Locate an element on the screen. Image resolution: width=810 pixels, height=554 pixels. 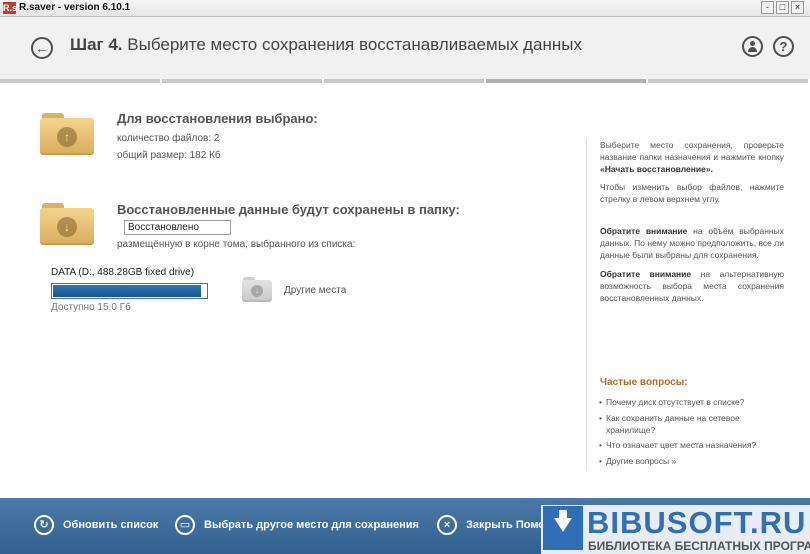
refresh-list-label: Обновить список is located at coordinates (111, 525).